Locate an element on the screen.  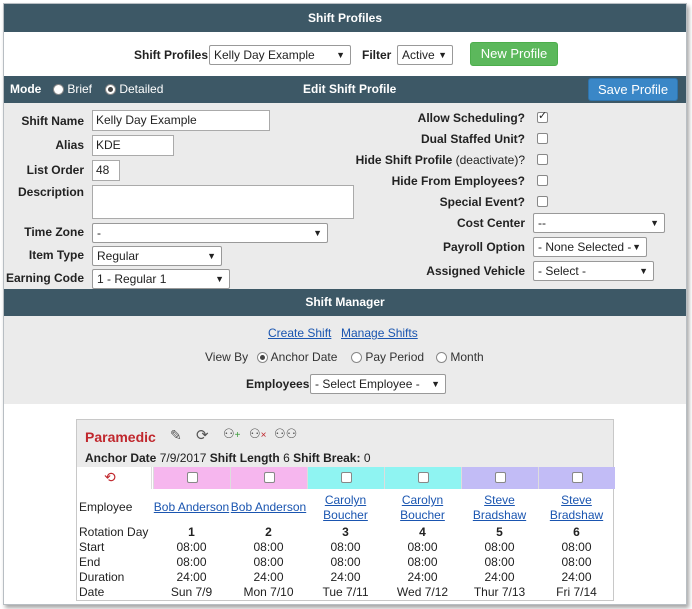
employees-label: Employees is located at coordinates (278, 384).